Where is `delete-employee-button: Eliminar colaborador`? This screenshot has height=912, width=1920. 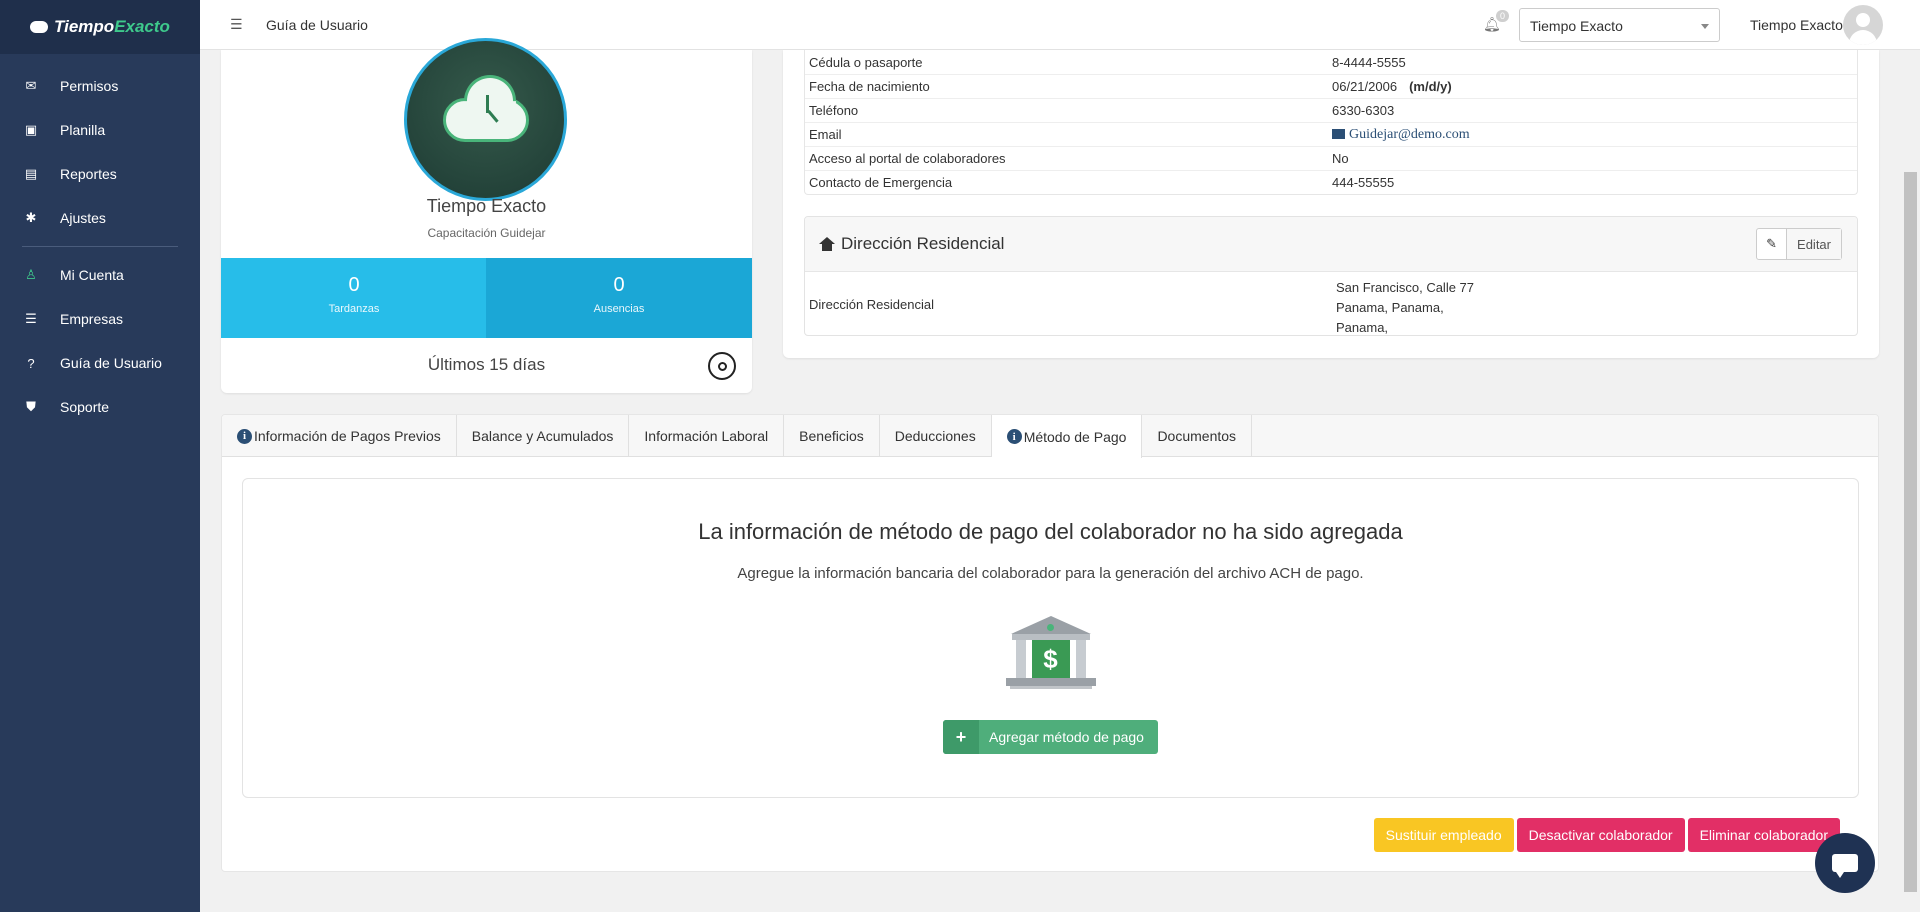
delete-employee-button: Eliminar colaborador is located at coordinates (1763, 835).